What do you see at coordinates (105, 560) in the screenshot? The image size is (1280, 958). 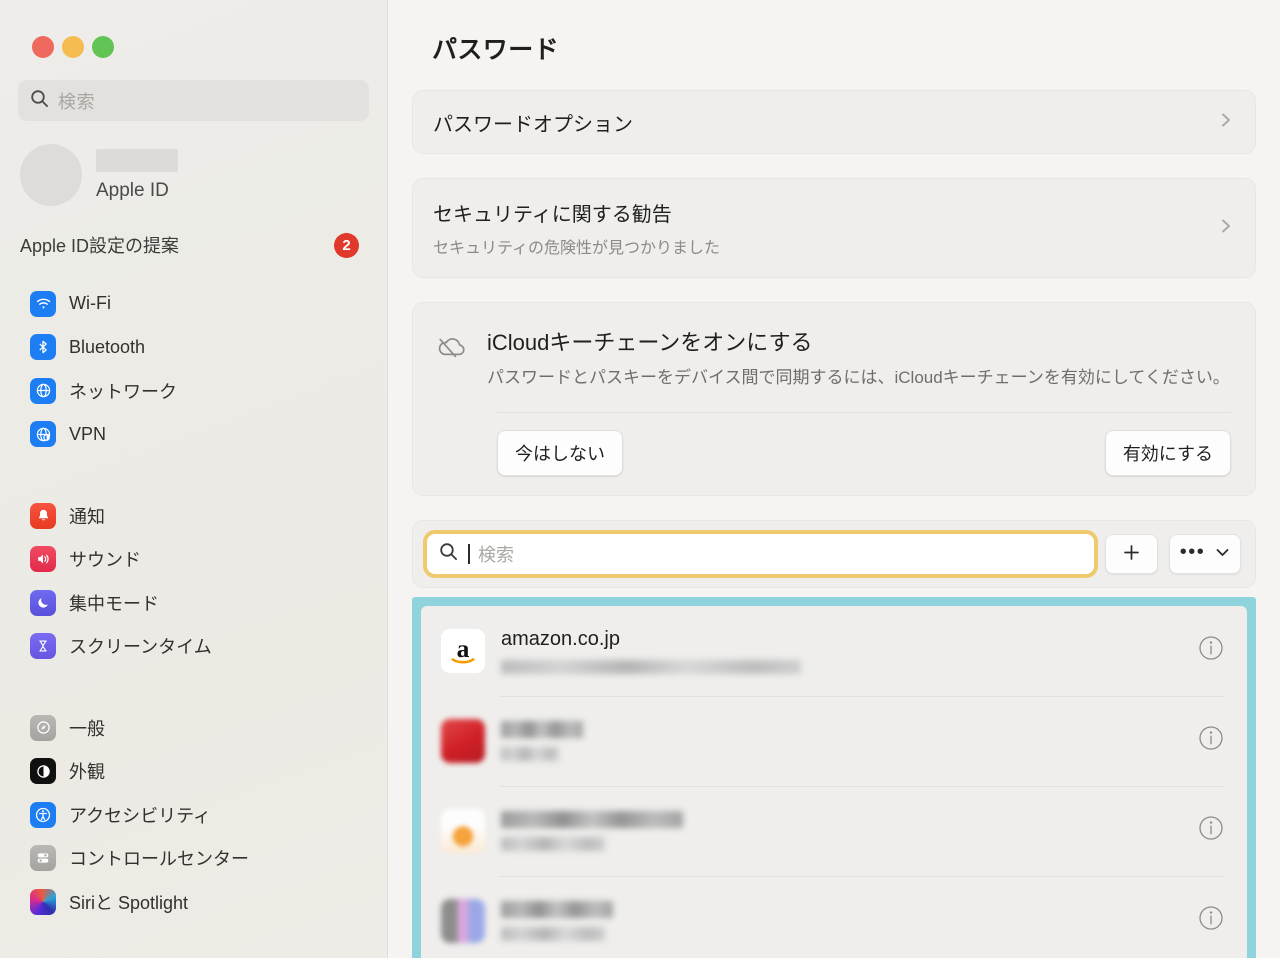 I see `sidebar-item-label: サウンド` at bounding box center [105, 560].